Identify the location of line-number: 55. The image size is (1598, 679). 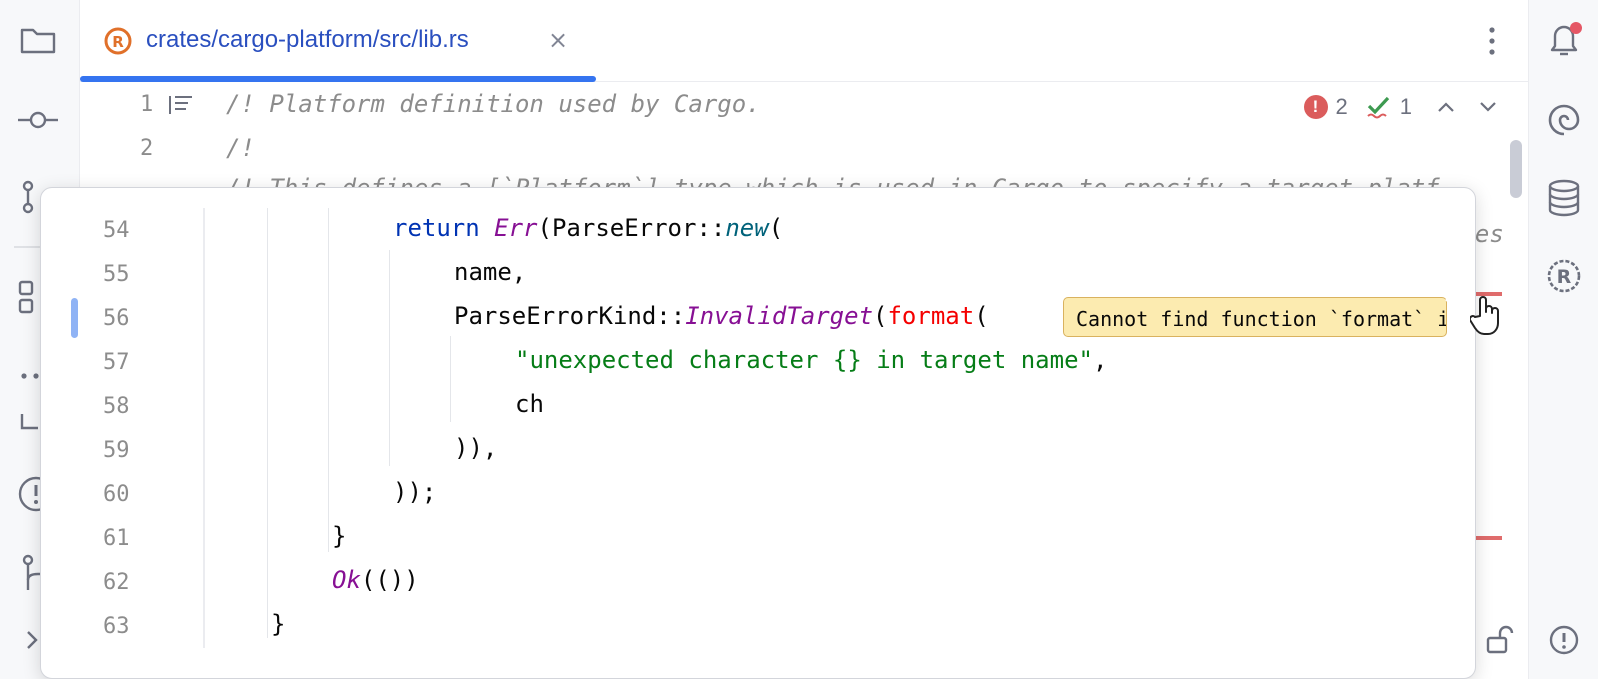
(116, 274).